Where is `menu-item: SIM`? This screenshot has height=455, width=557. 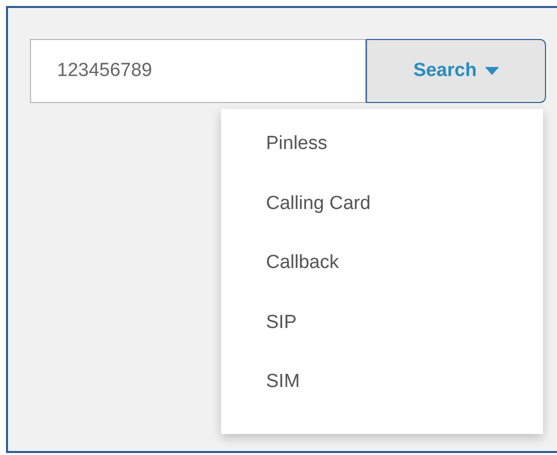 menu-item: SIM is located at coordinates (382, 398).